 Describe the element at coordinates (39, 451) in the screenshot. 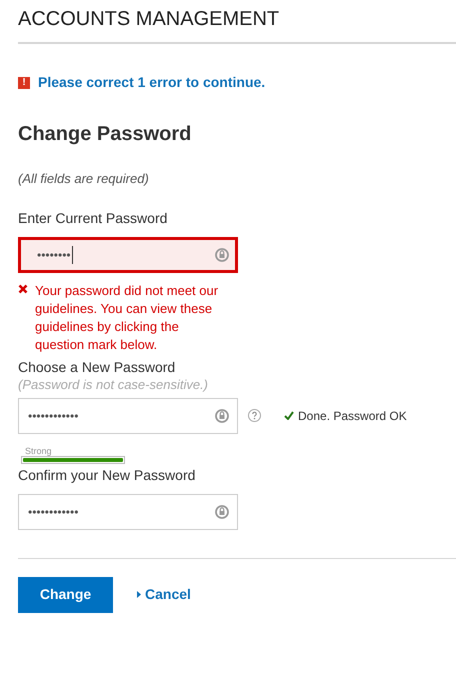

I see `strength-label: Strong` at that location.